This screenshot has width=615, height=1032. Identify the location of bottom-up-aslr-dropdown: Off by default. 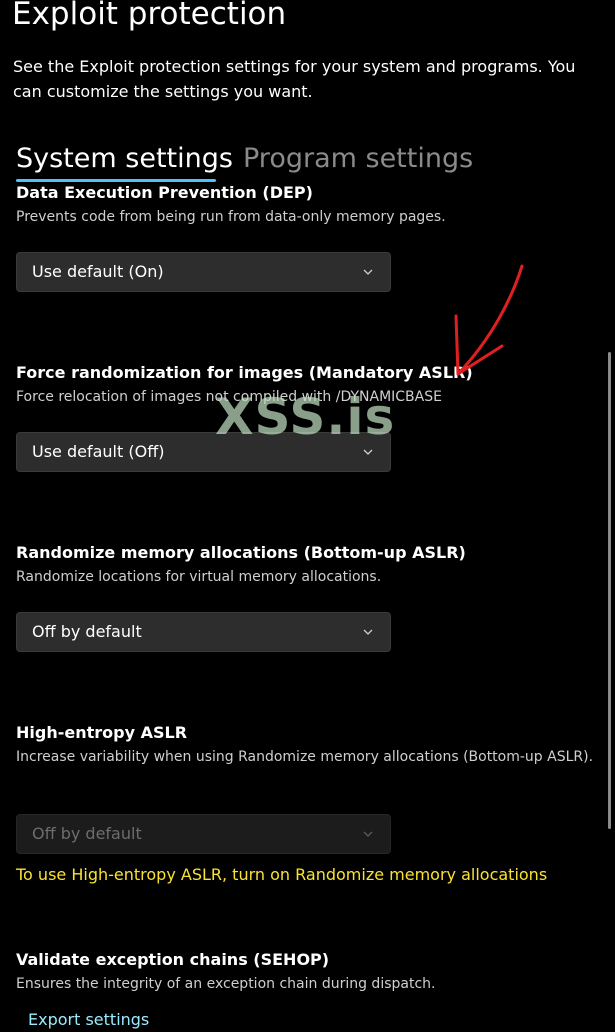
(203, 632).